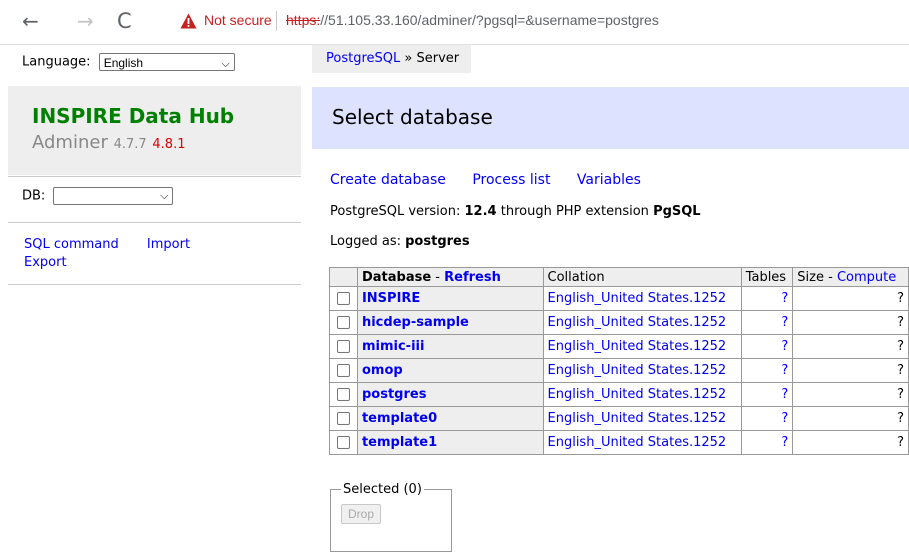 This screenshot has height=552, width=909. What do you see at coordinates (166, 62) in the screenshot?
I see `language-select: English ⌵` at bounding box center [166, 62].